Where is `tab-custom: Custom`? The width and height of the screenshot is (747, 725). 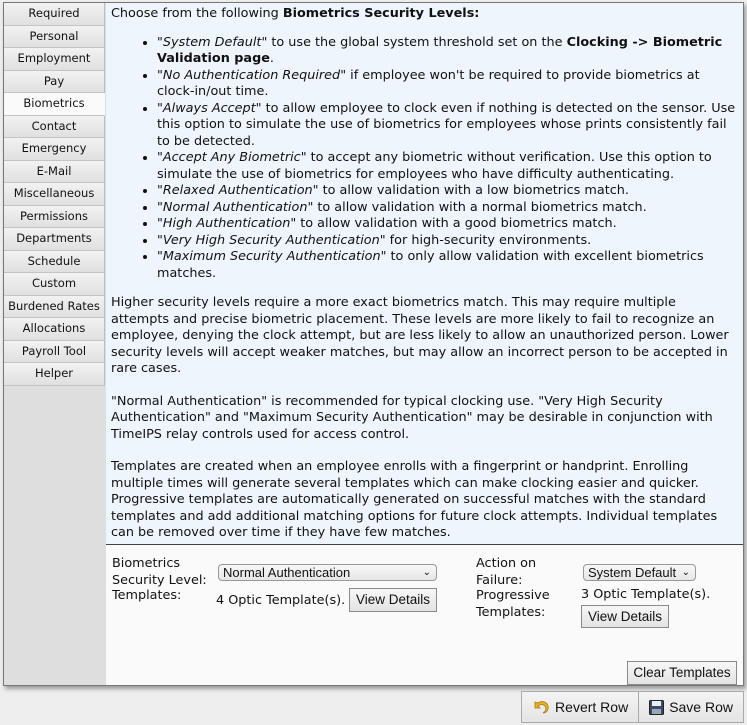
tab-custom: Custom is located at coordinates (54, 284).